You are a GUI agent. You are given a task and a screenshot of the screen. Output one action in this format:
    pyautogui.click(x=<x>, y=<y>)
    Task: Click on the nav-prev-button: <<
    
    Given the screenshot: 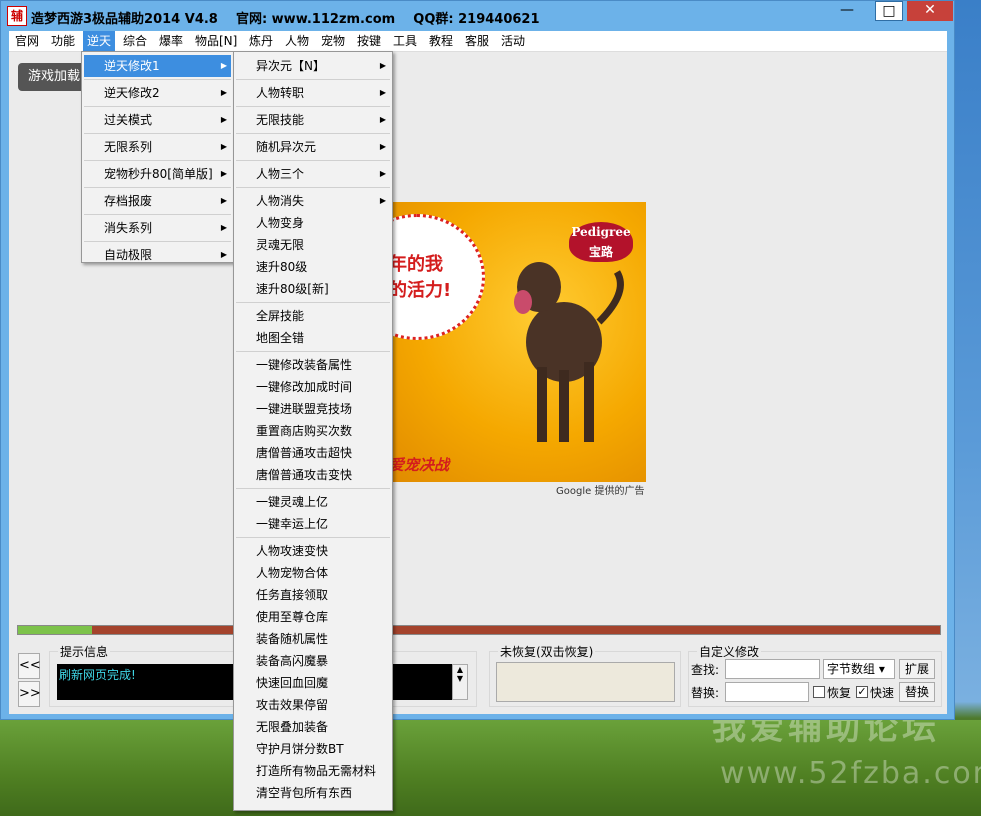 What is the action you would take?
    pyautogui.click(x=29, y=666)
    